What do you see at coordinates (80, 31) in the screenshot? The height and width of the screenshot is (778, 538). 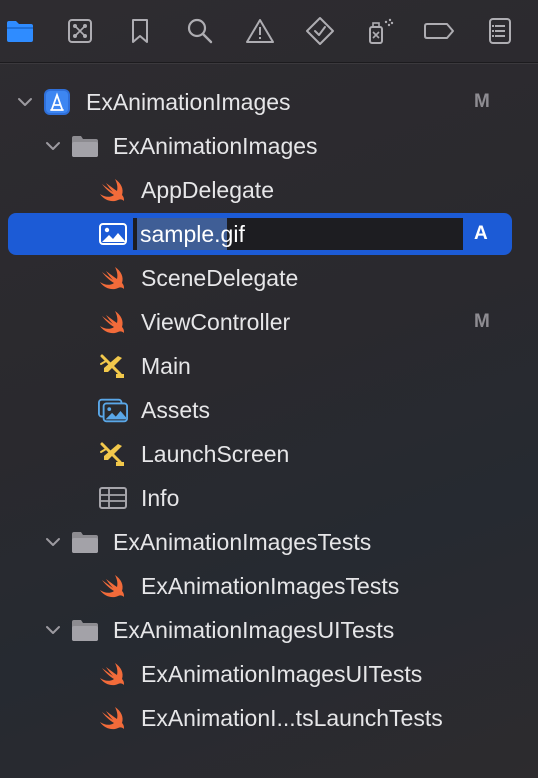 I see `source-control-icon` at bounding box center [80, 31].